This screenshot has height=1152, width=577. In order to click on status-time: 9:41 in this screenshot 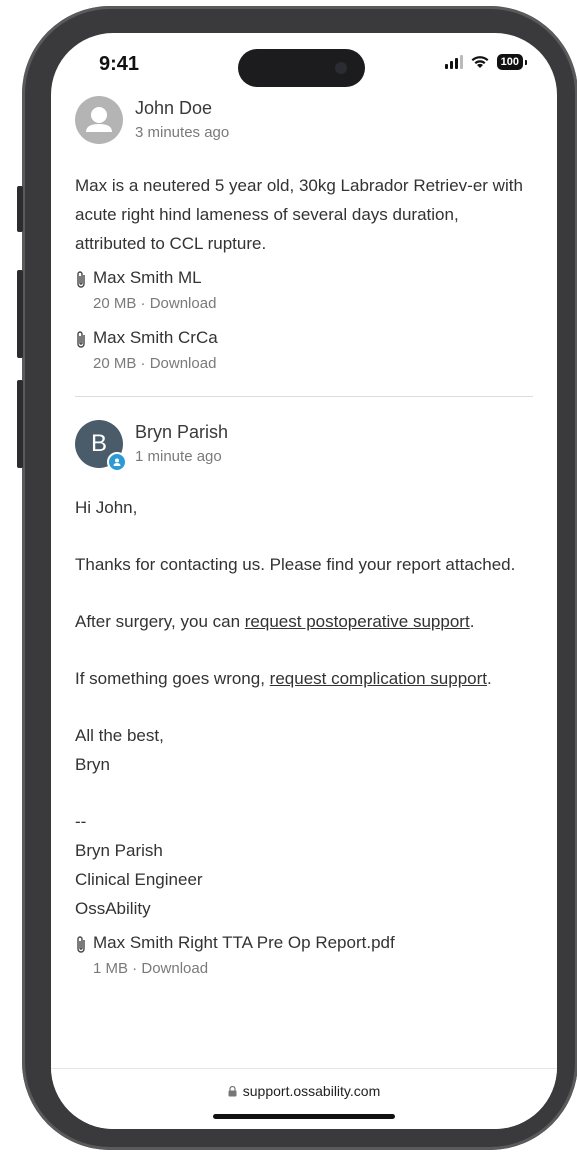, I will do `click(119, 64)`.